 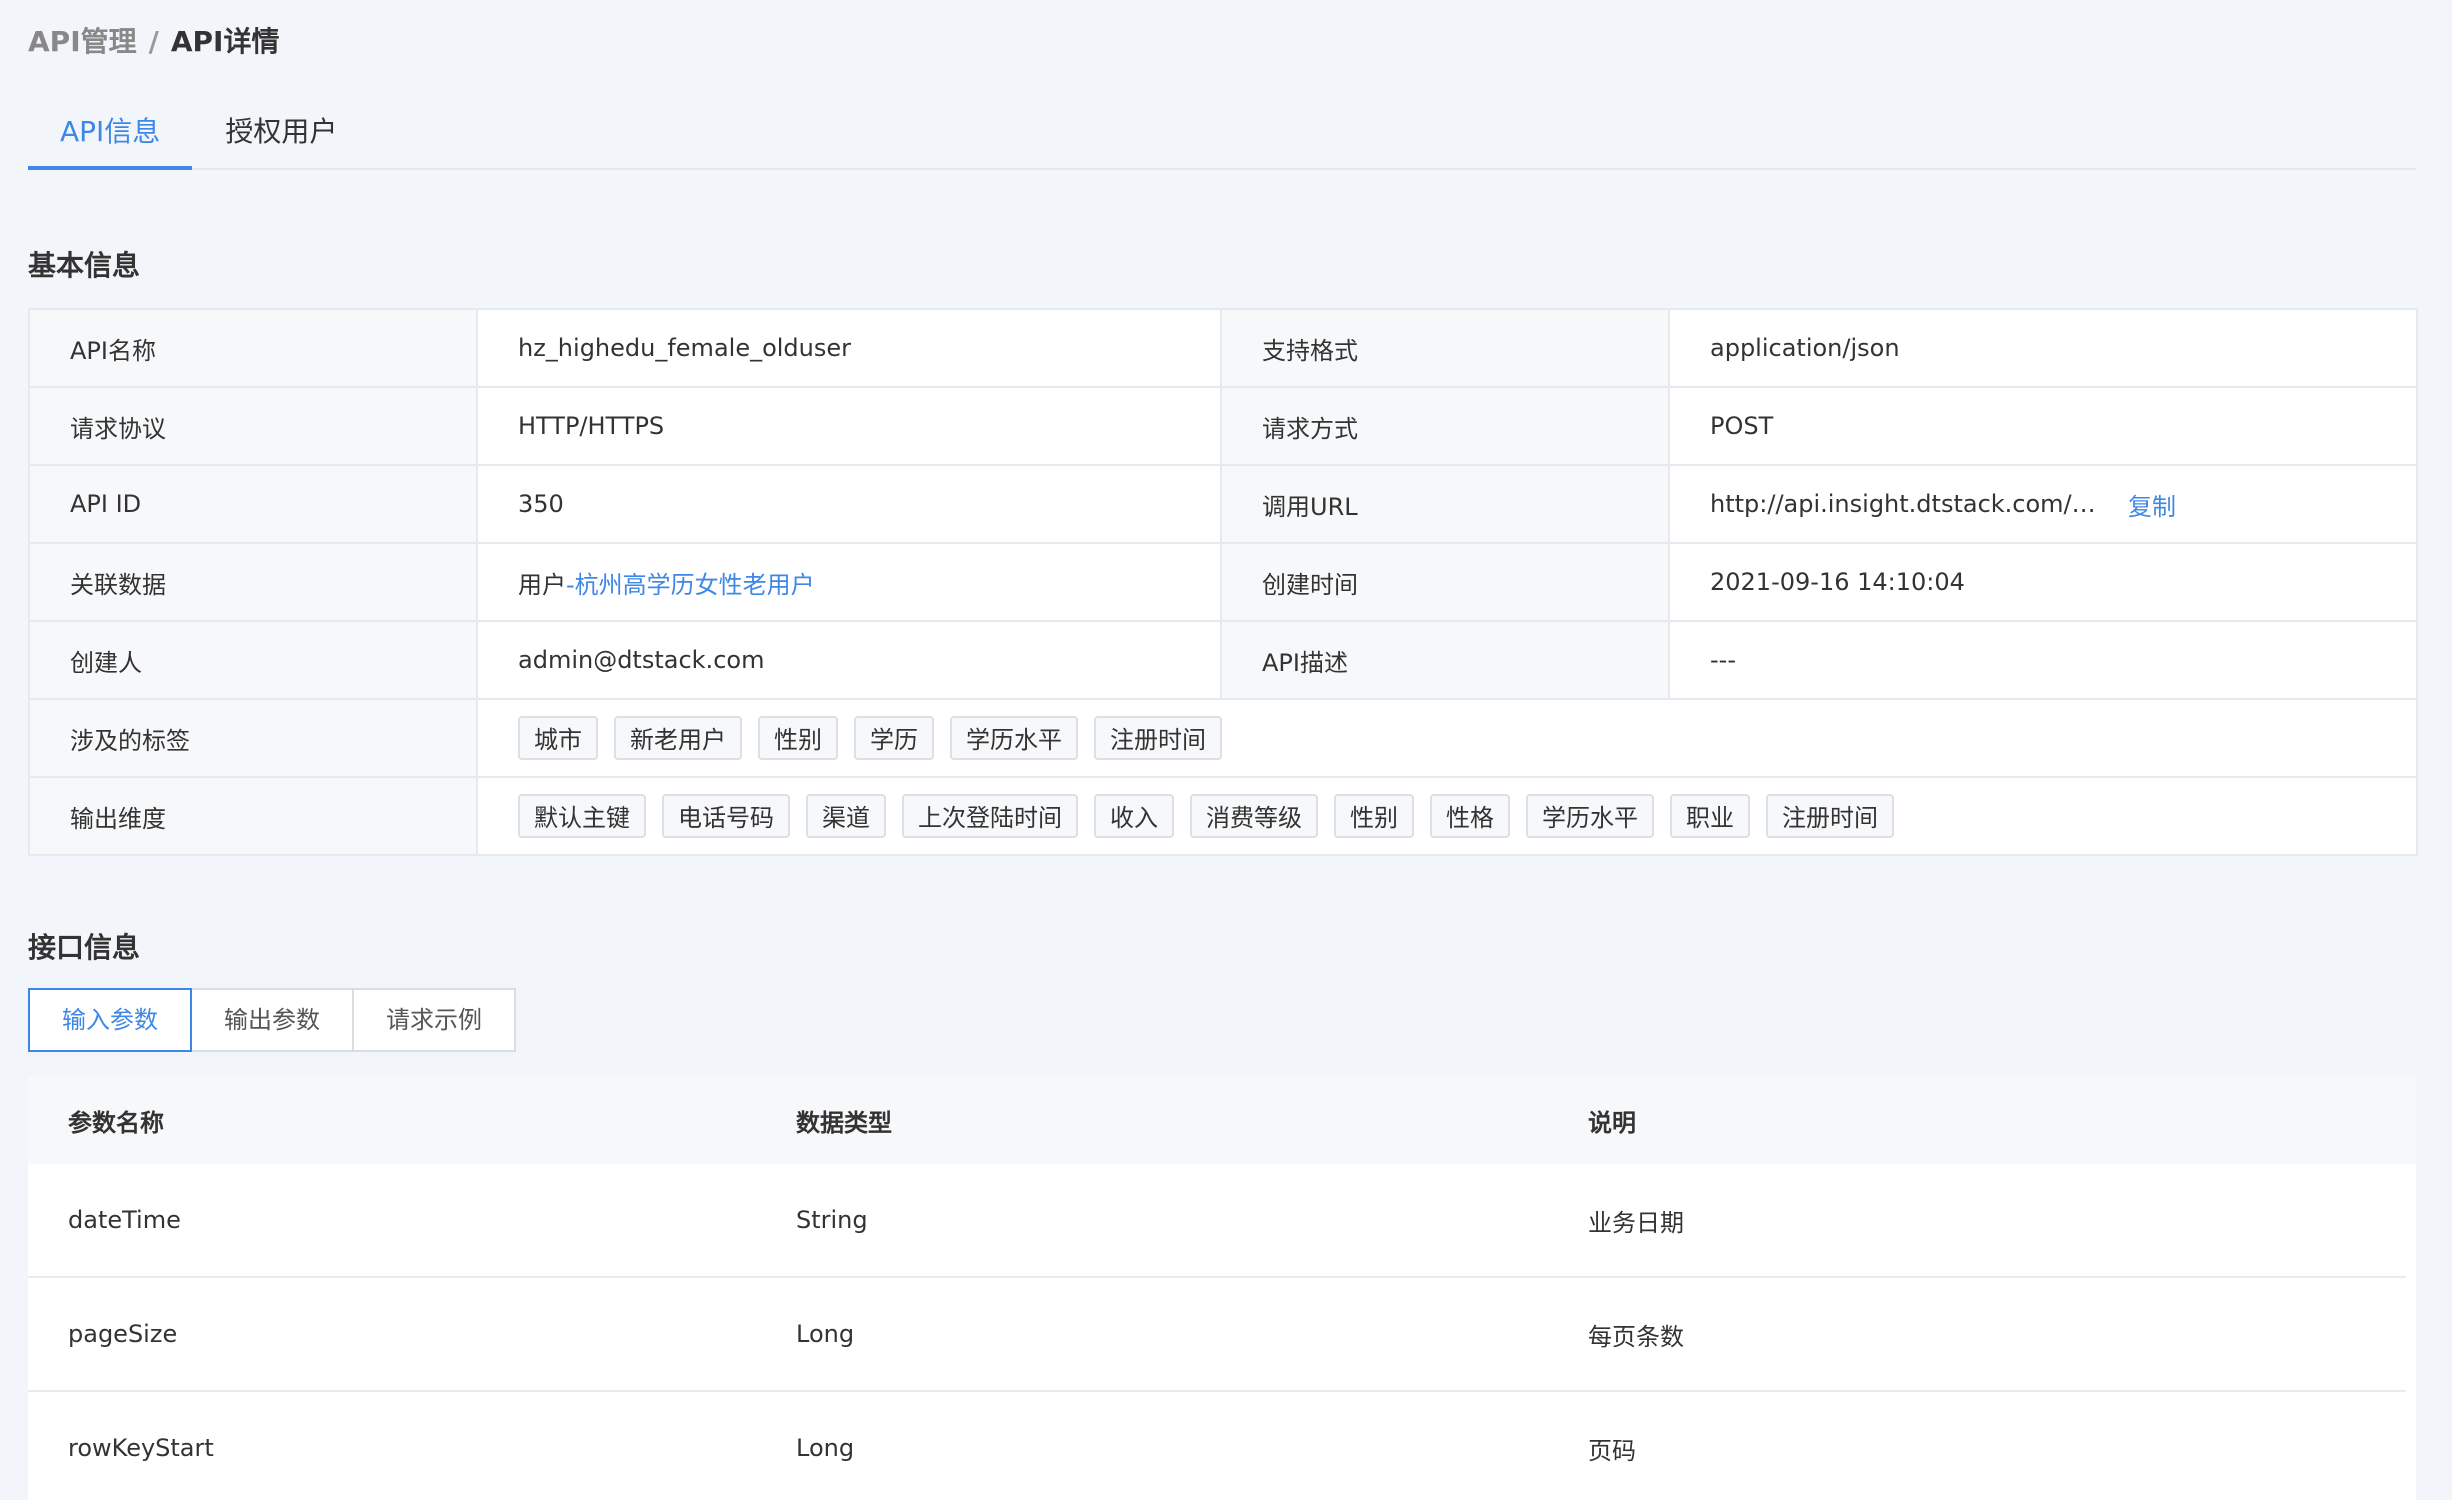 I want to click on tag-item: 性别, so click(x=798, y=738).